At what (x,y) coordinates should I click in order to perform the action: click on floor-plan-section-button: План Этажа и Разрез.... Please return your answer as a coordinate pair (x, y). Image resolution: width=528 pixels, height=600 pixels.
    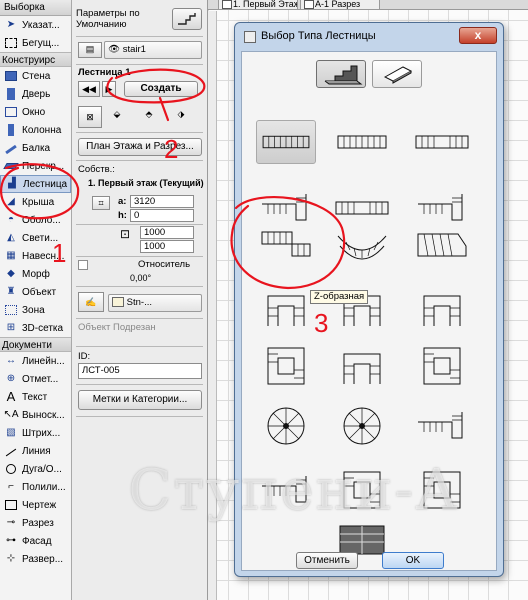
    Looking at the image, I should click on (140, 147).